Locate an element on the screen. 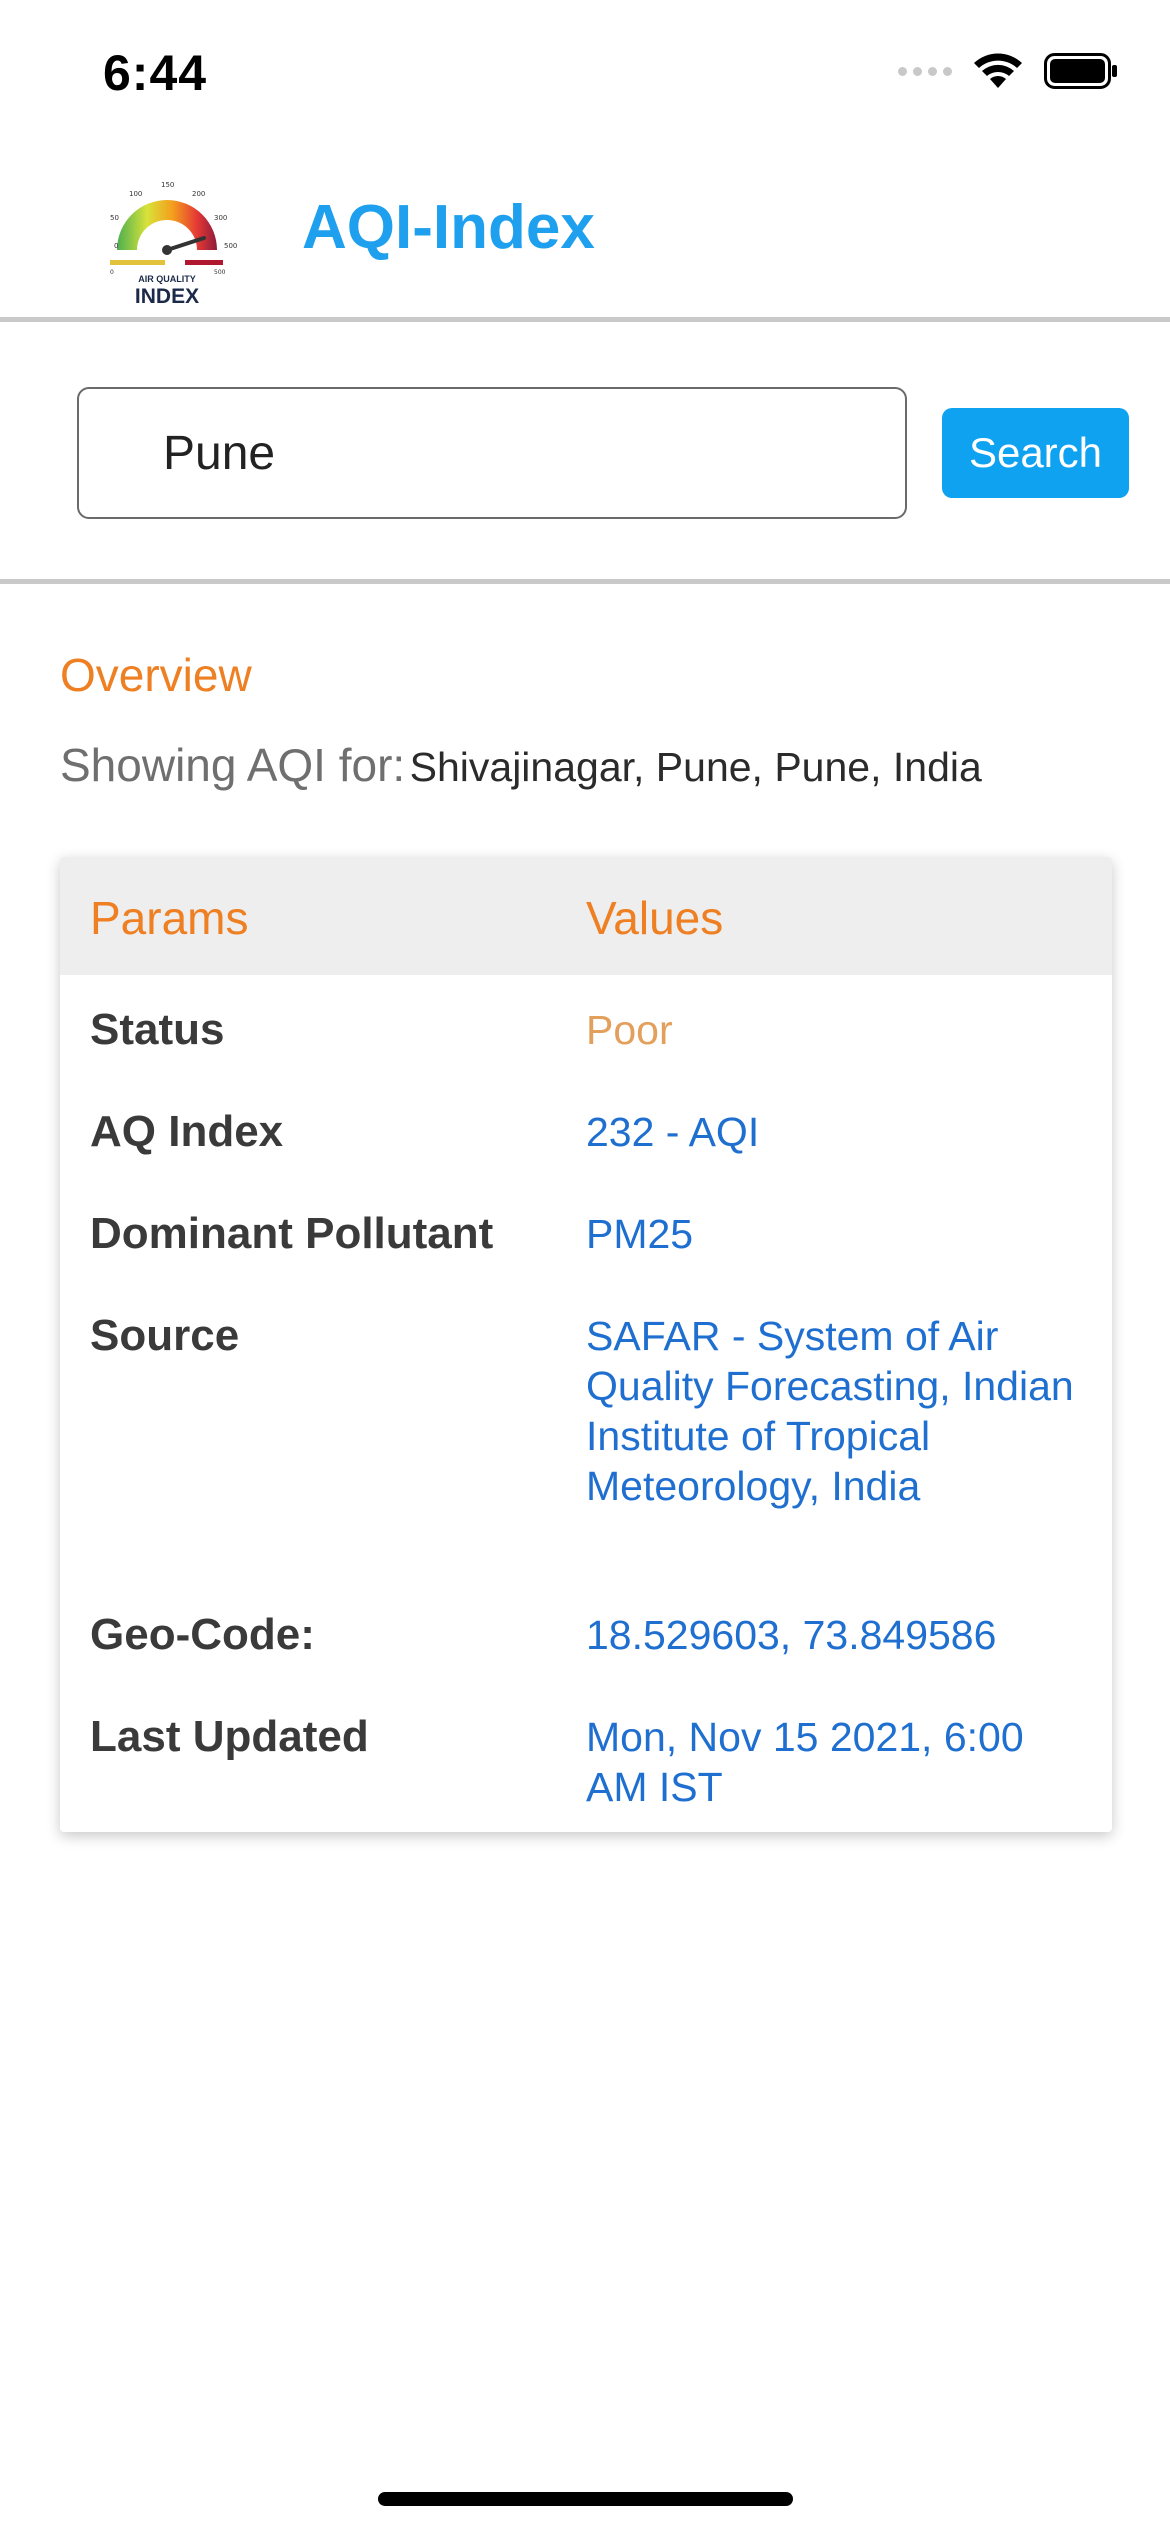  search-area: Search is located at coordinates (585, 453).